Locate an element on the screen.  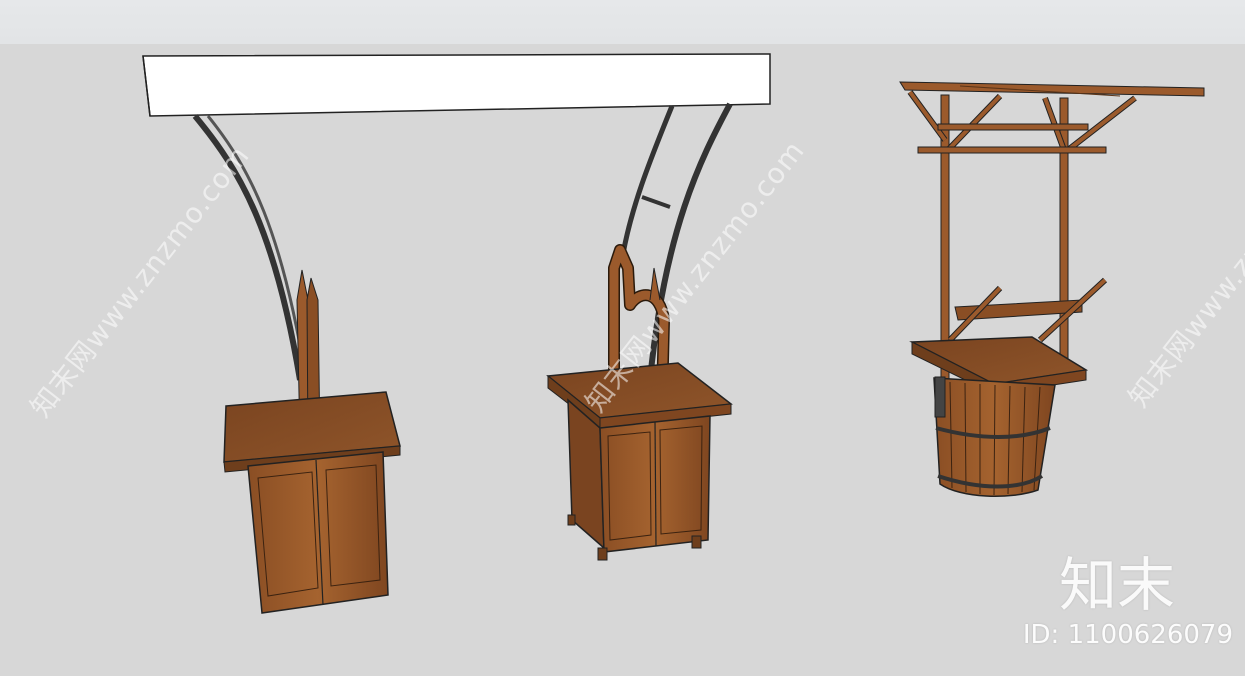
canopy-roof is located at coordinates (1052, 89).